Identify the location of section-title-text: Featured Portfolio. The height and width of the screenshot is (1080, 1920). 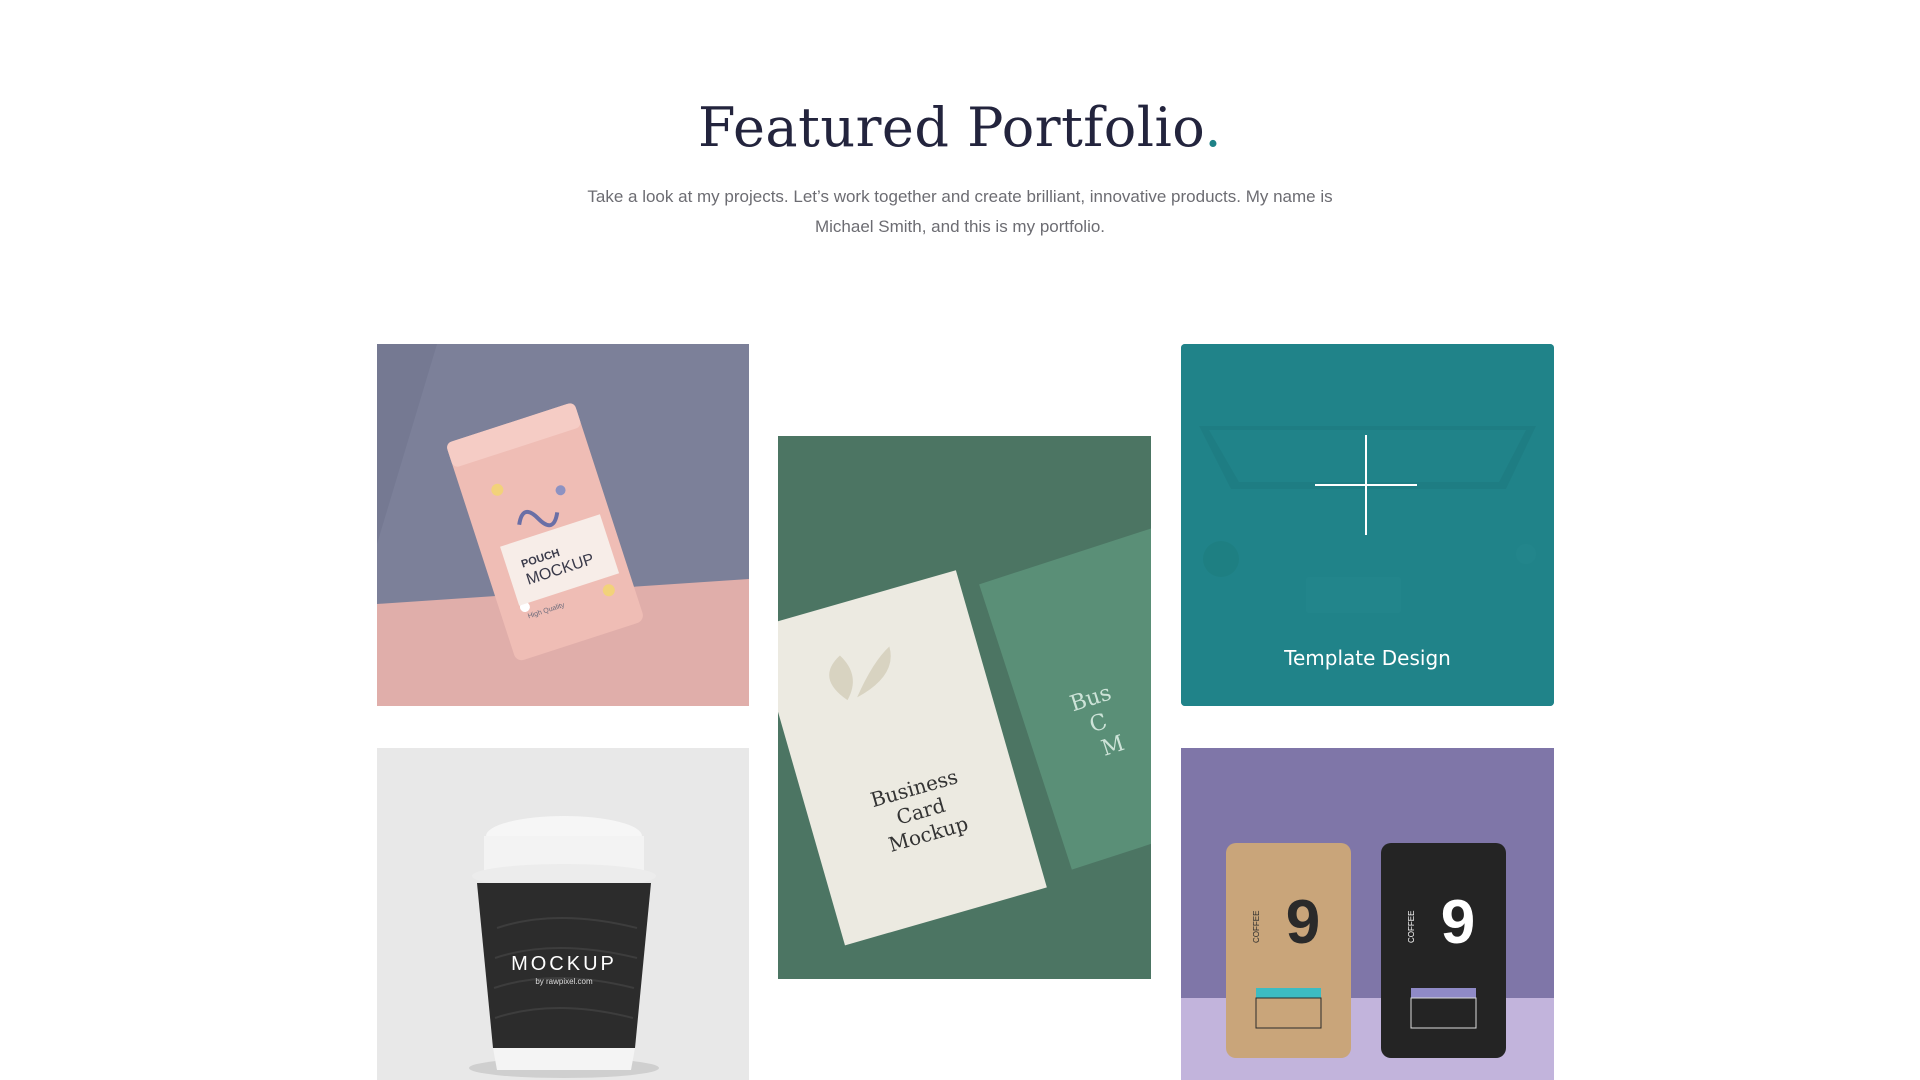
(951, 127).